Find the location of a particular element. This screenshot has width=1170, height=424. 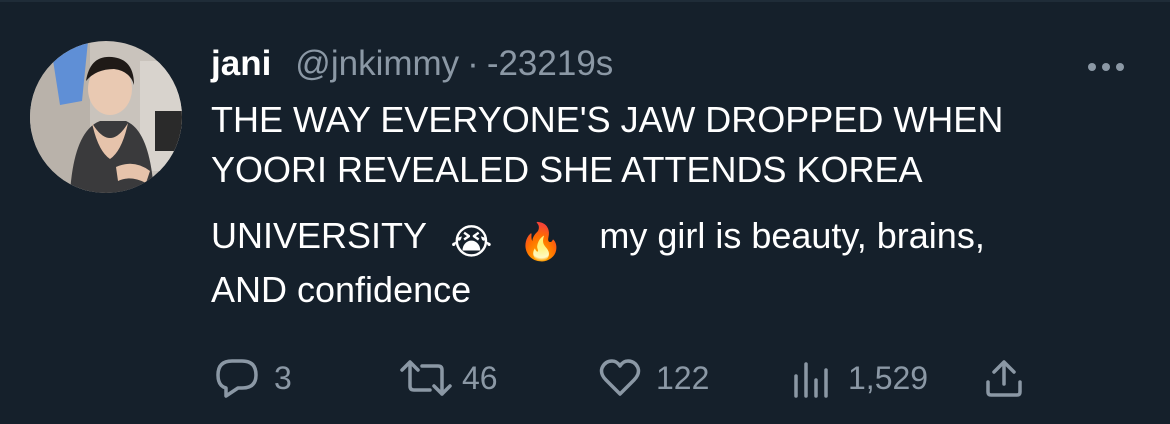

tweet-text-line-4: AND confidence is located at coordinates (341, 289).